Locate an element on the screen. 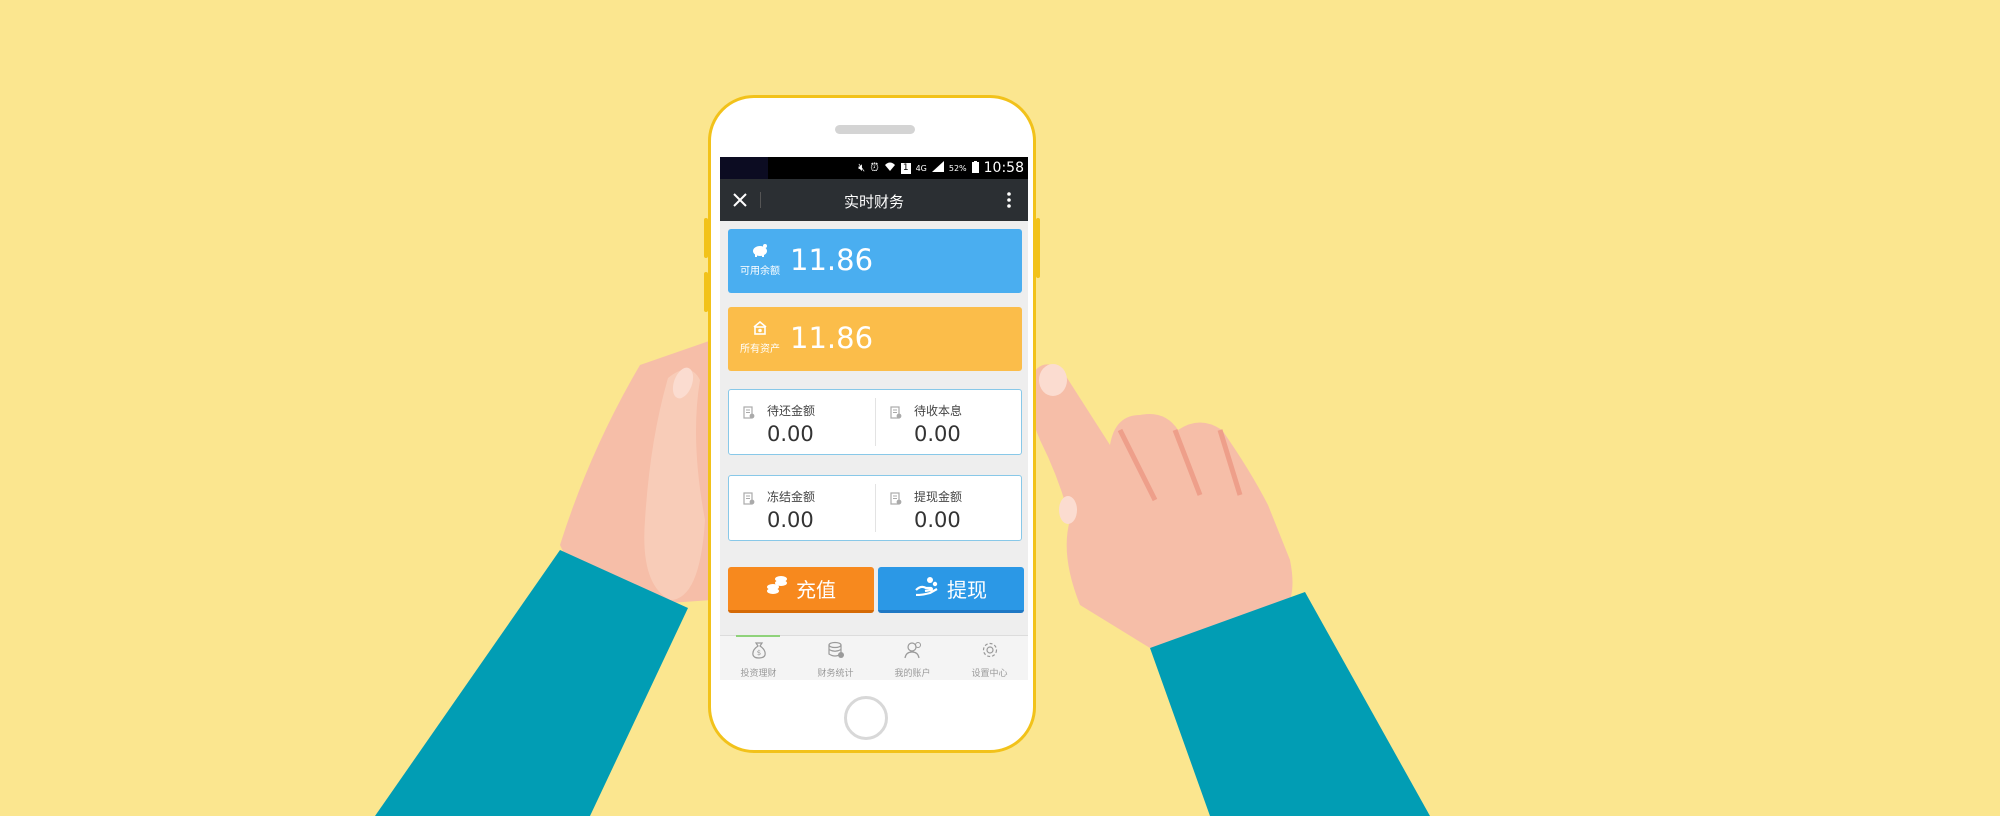 This screenshot has height=816, width=2000. total-assets-badge: 所有资产 is located at coordinates (760, 337).